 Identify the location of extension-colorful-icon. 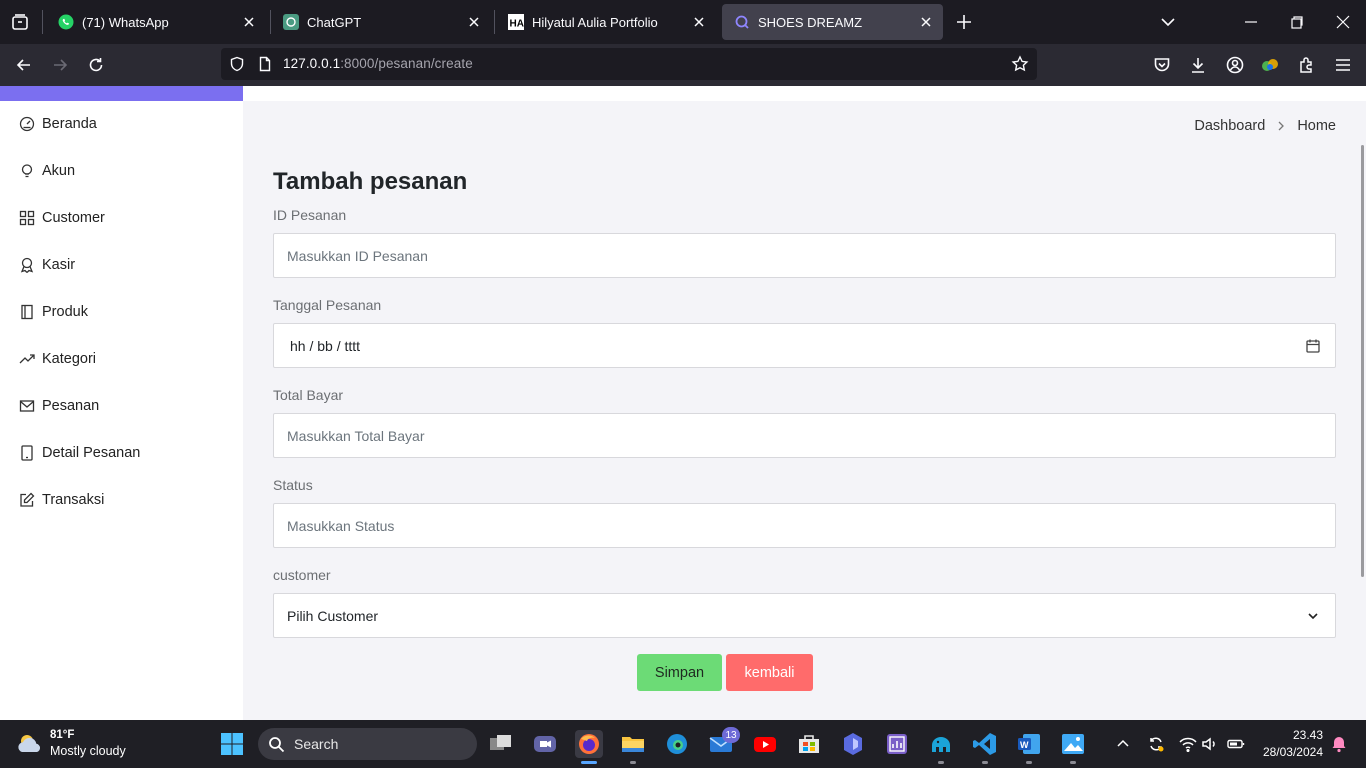
(1270, 65).